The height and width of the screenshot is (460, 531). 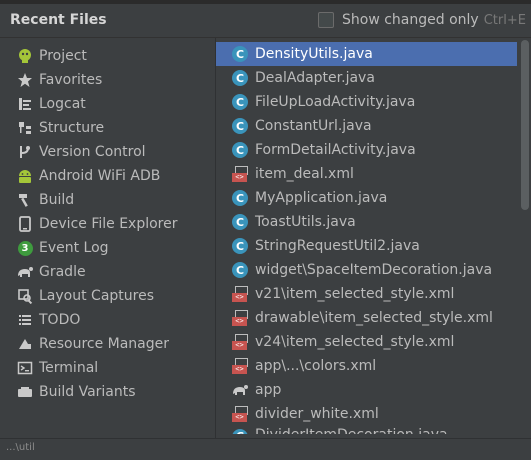 What do you see at coordinates (240, 390) in the screenshot?
I see `gradle-elephant-icon` at bounding box center [240, 390].